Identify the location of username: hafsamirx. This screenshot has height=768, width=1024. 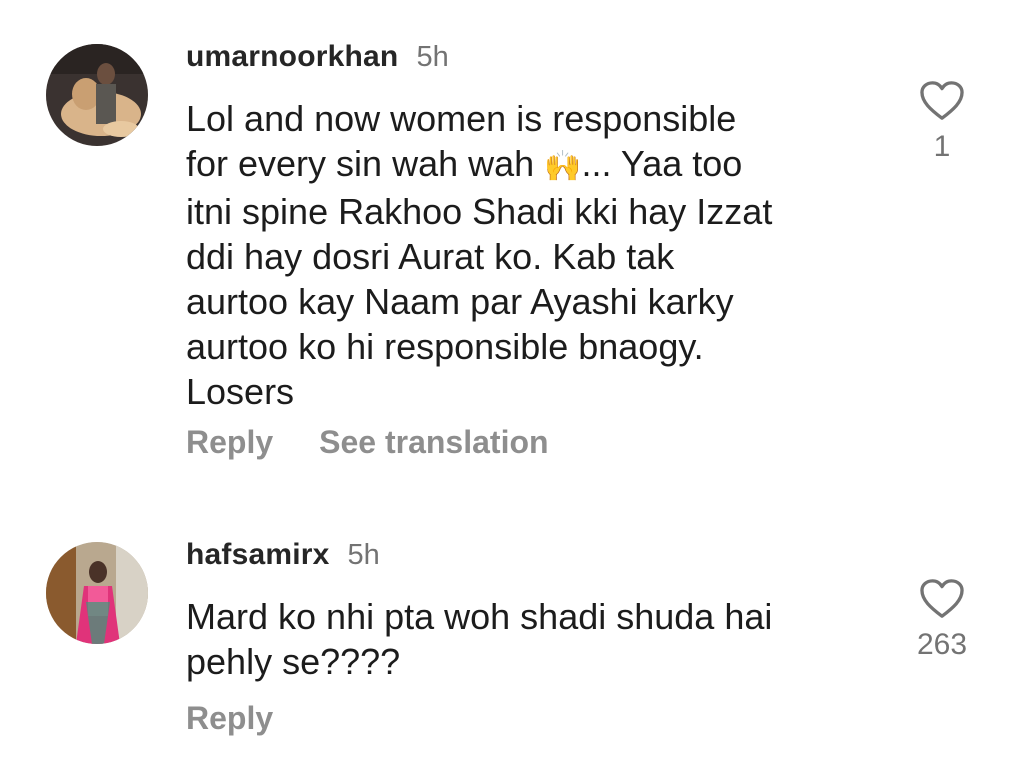
(258, 555).